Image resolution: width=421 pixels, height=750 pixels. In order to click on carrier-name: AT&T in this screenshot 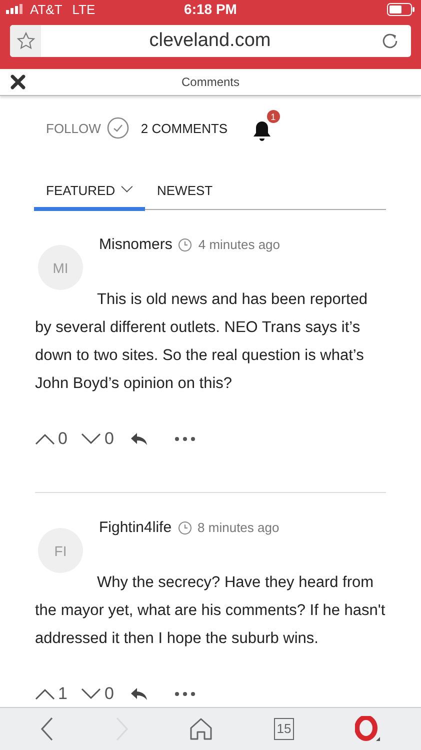, I will do `click(46, 9)`.